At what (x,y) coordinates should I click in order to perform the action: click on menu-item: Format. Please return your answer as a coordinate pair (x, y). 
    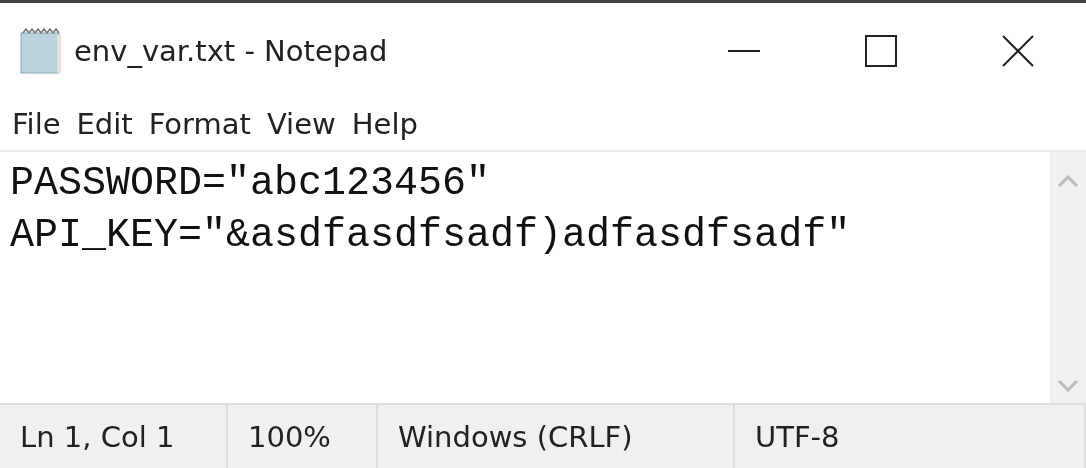
    Looking at the image, I should click on (203, 124).